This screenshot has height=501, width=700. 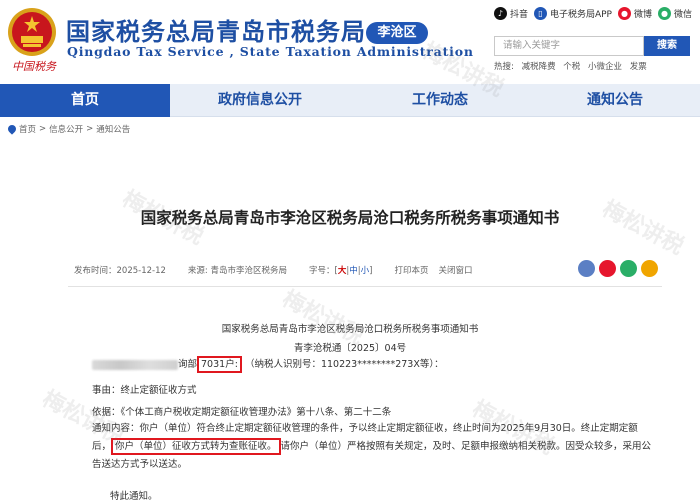 What do you see at coordinates (667, 46) in the screenshot?
I see `search-button: 搜索` at bounding box center [667, 46].